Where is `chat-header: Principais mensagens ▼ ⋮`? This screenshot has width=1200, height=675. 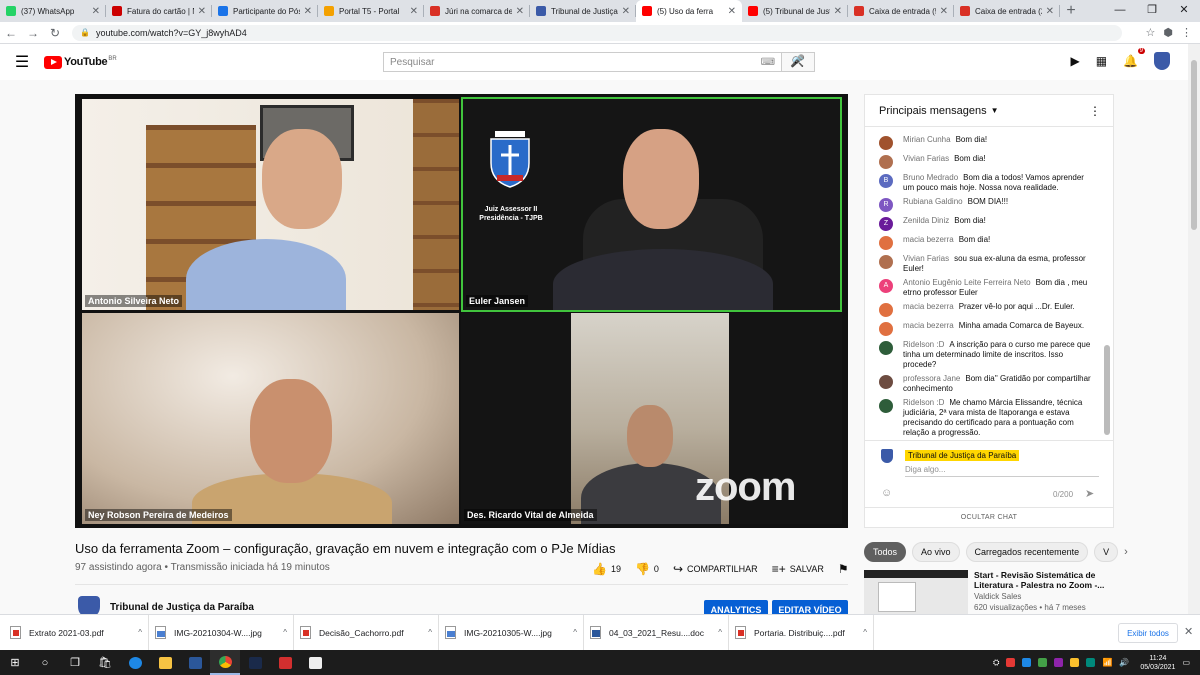
chat-header: Principais mensagens ▼ ⋮ is located at coordinates (989, 111).